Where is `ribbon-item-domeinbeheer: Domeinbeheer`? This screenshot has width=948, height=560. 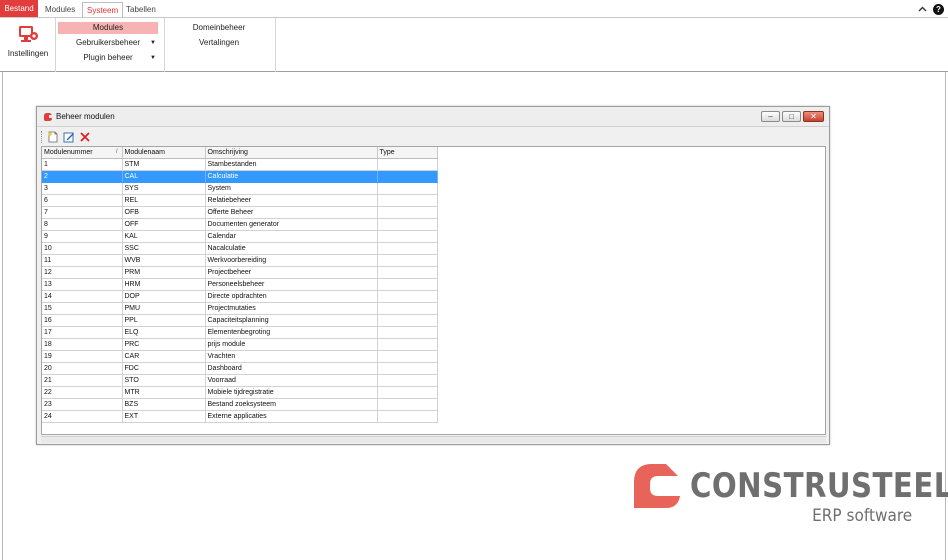 ribbon-item-domeinbeheer: Domeinbeheer is located at coordinates (219, 28).